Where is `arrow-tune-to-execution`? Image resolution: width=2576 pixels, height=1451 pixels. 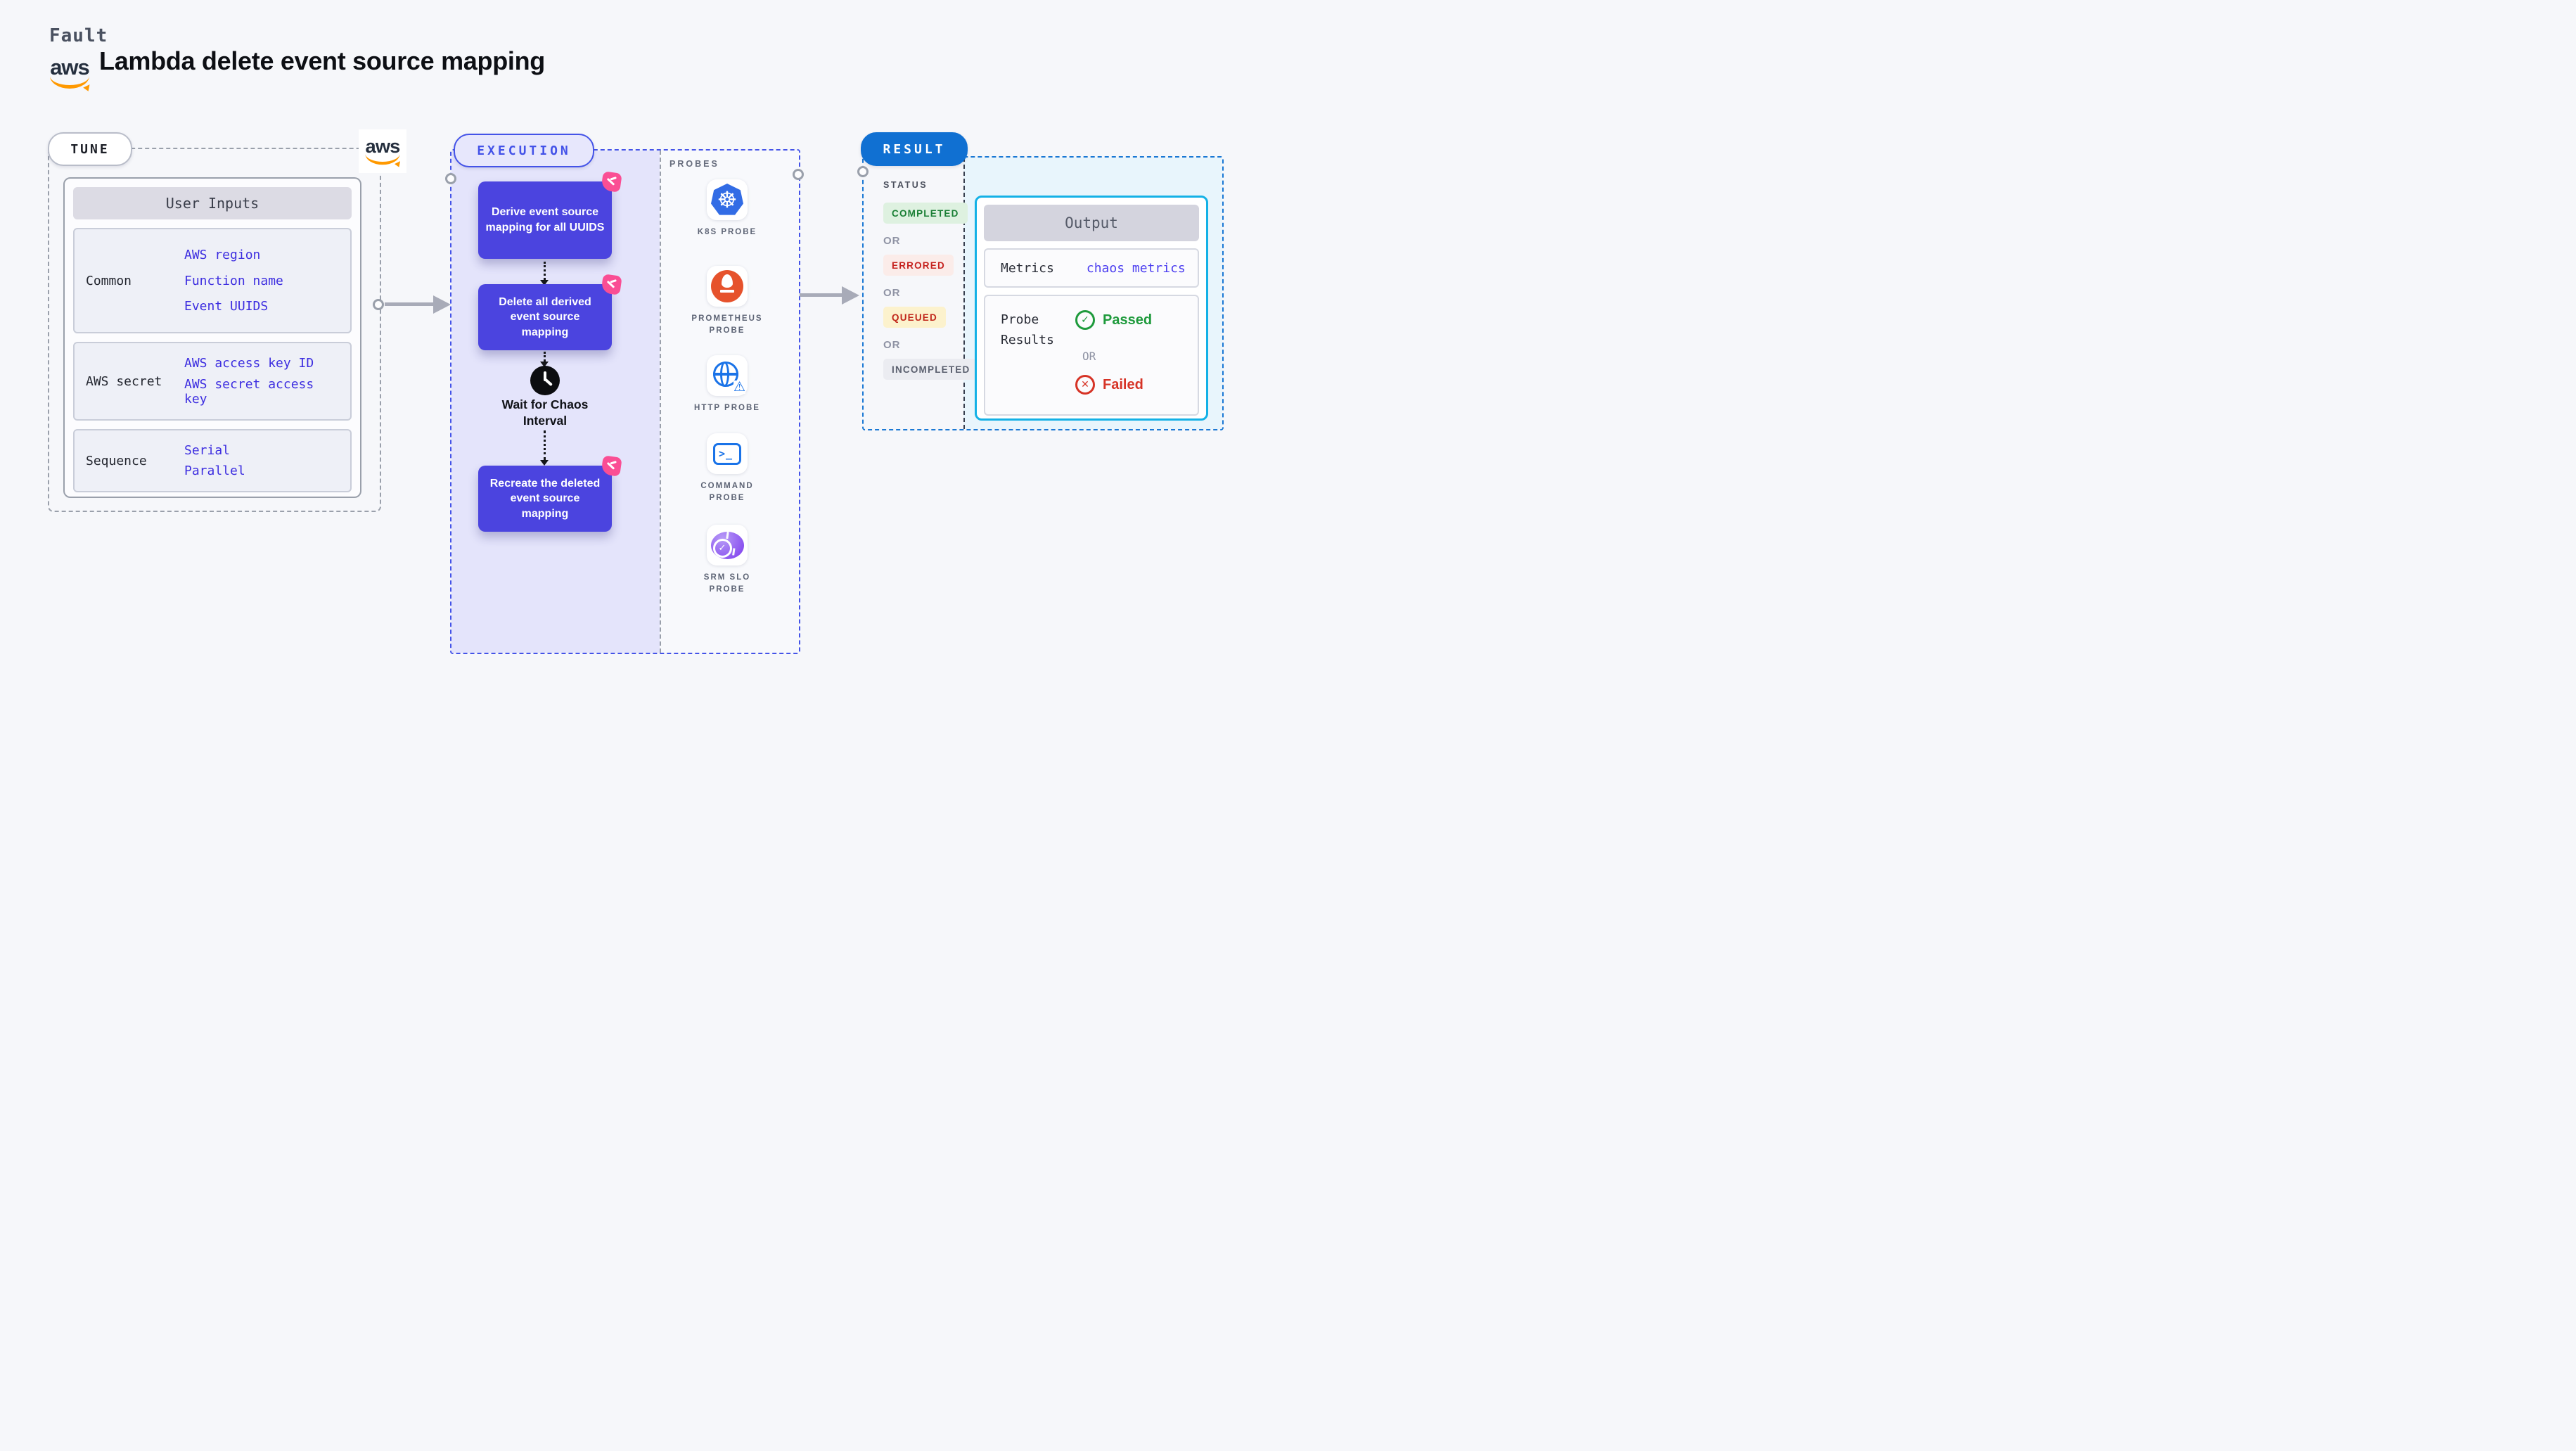
arrow-tune-to-execution is located at coordinates (409, 304).